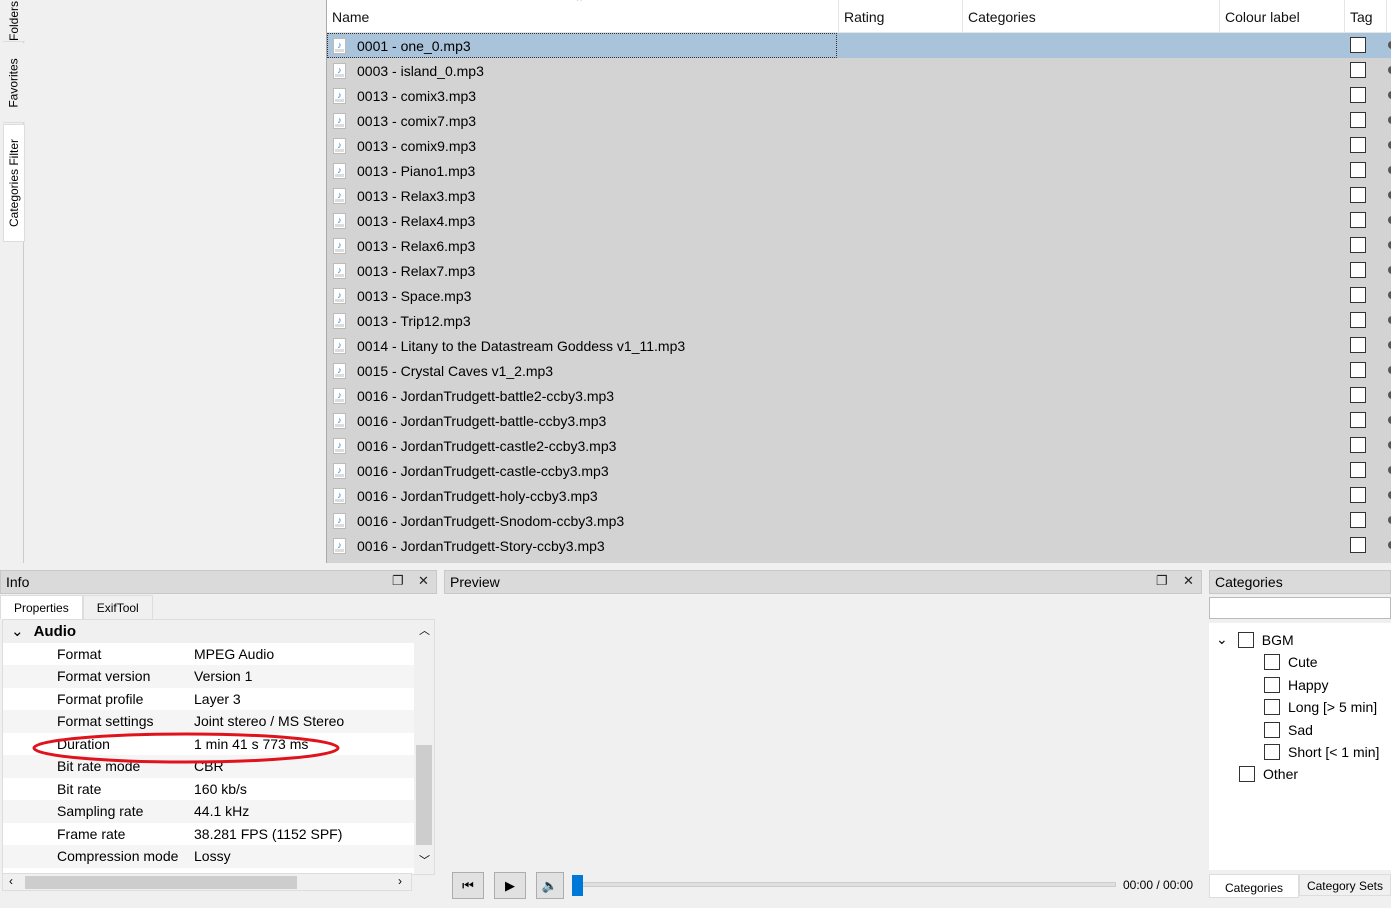 The image size is (1391, 908). I want to click on file-row: ♪ 0016 - JordanTrudgett-battle2-ccby3.mp3, so click(859, 395).